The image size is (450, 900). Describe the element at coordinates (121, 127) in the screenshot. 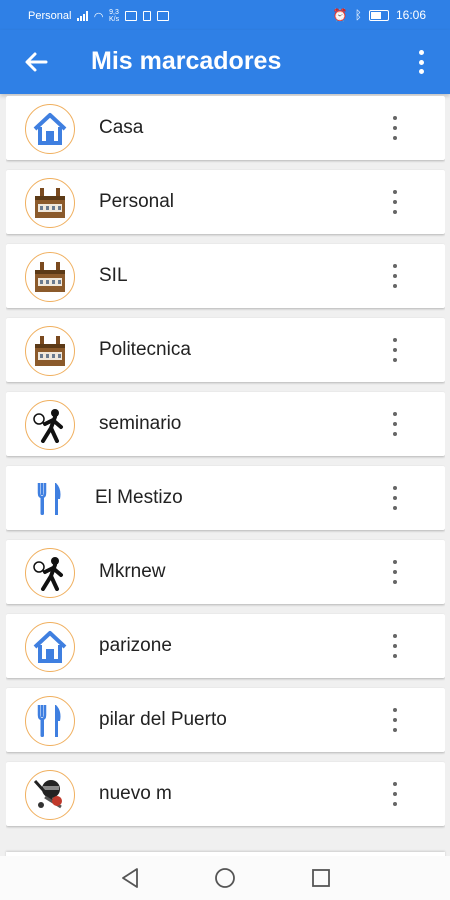

I see `bookmark-label: Casa` at that location.